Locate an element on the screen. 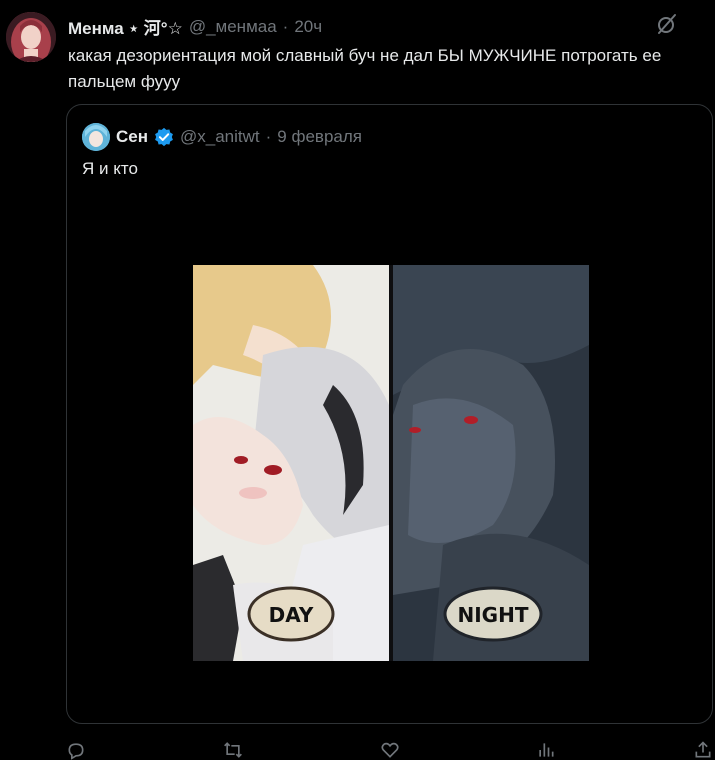 This screenshot has width=715, height=760. grok-icon is located at coordinates (667, 24).